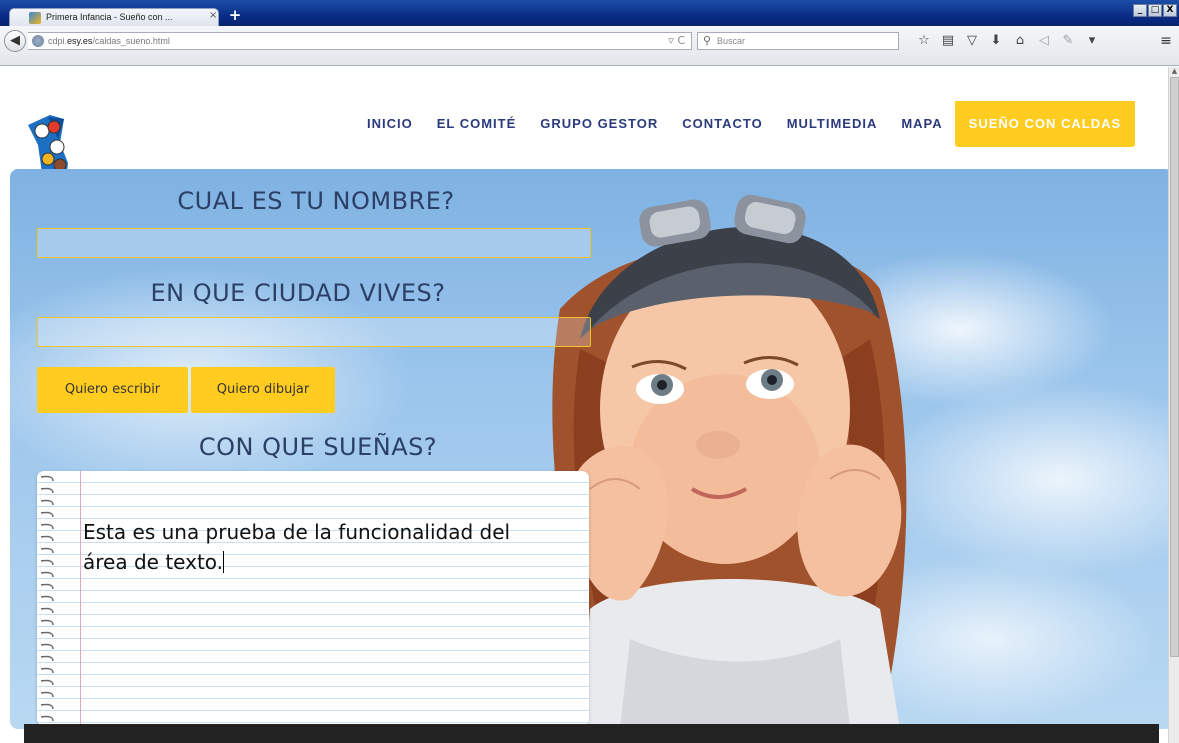 The height and width of the screenshot is (743, 1179). Describe the element at coordinates (599, 124) in the screenshot. I see `nav-item-grupo-gestor: GRUPO GESTOR` at that location.